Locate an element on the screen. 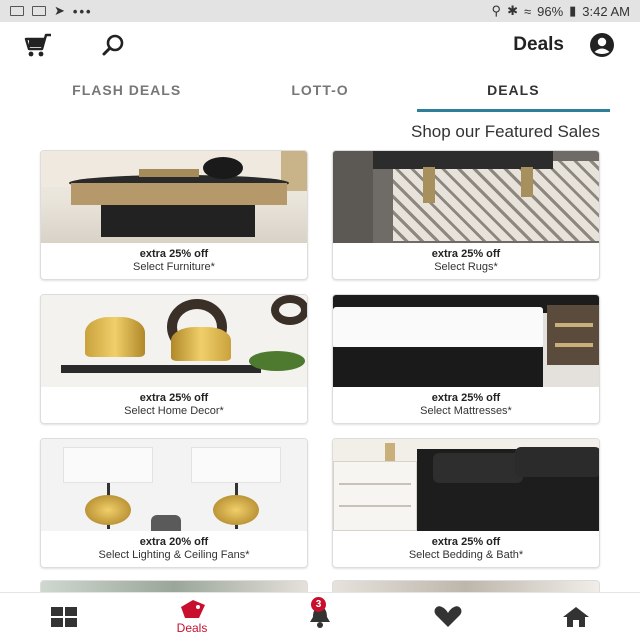  nav-deals: Deals is located at coordinates (192, 617).